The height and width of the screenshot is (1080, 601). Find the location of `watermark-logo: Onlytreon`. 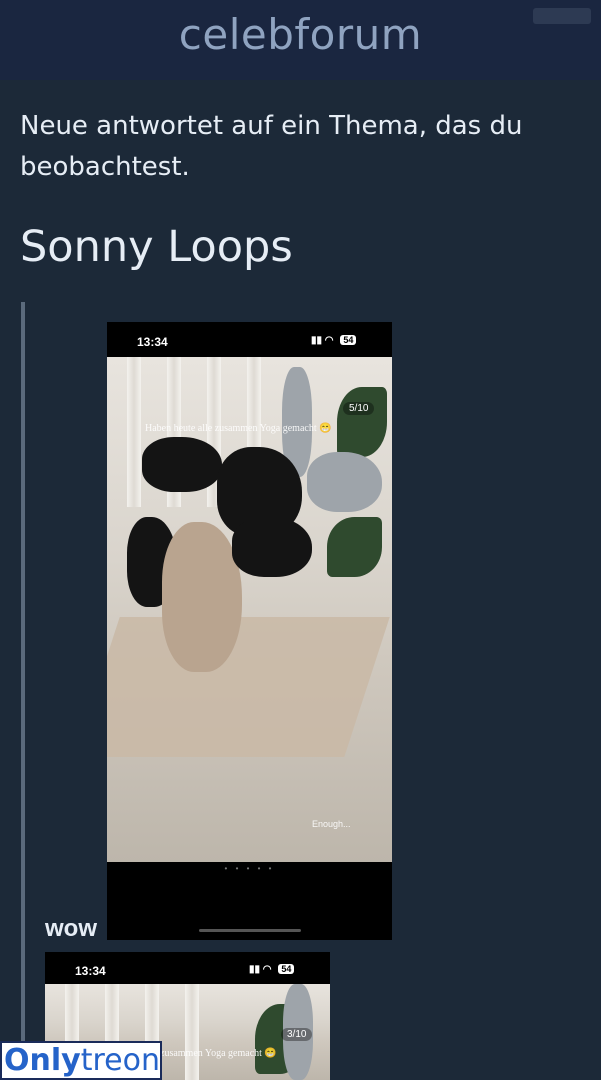

watermark-logo: Onlytreon is located at coordinates (81, 1060).